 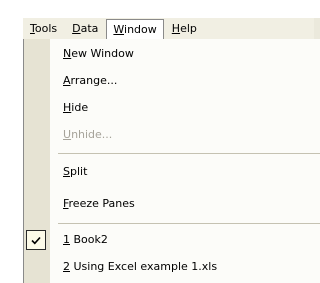 I want to click on menu-item-access-key: 1, so click(x=66, y=239).